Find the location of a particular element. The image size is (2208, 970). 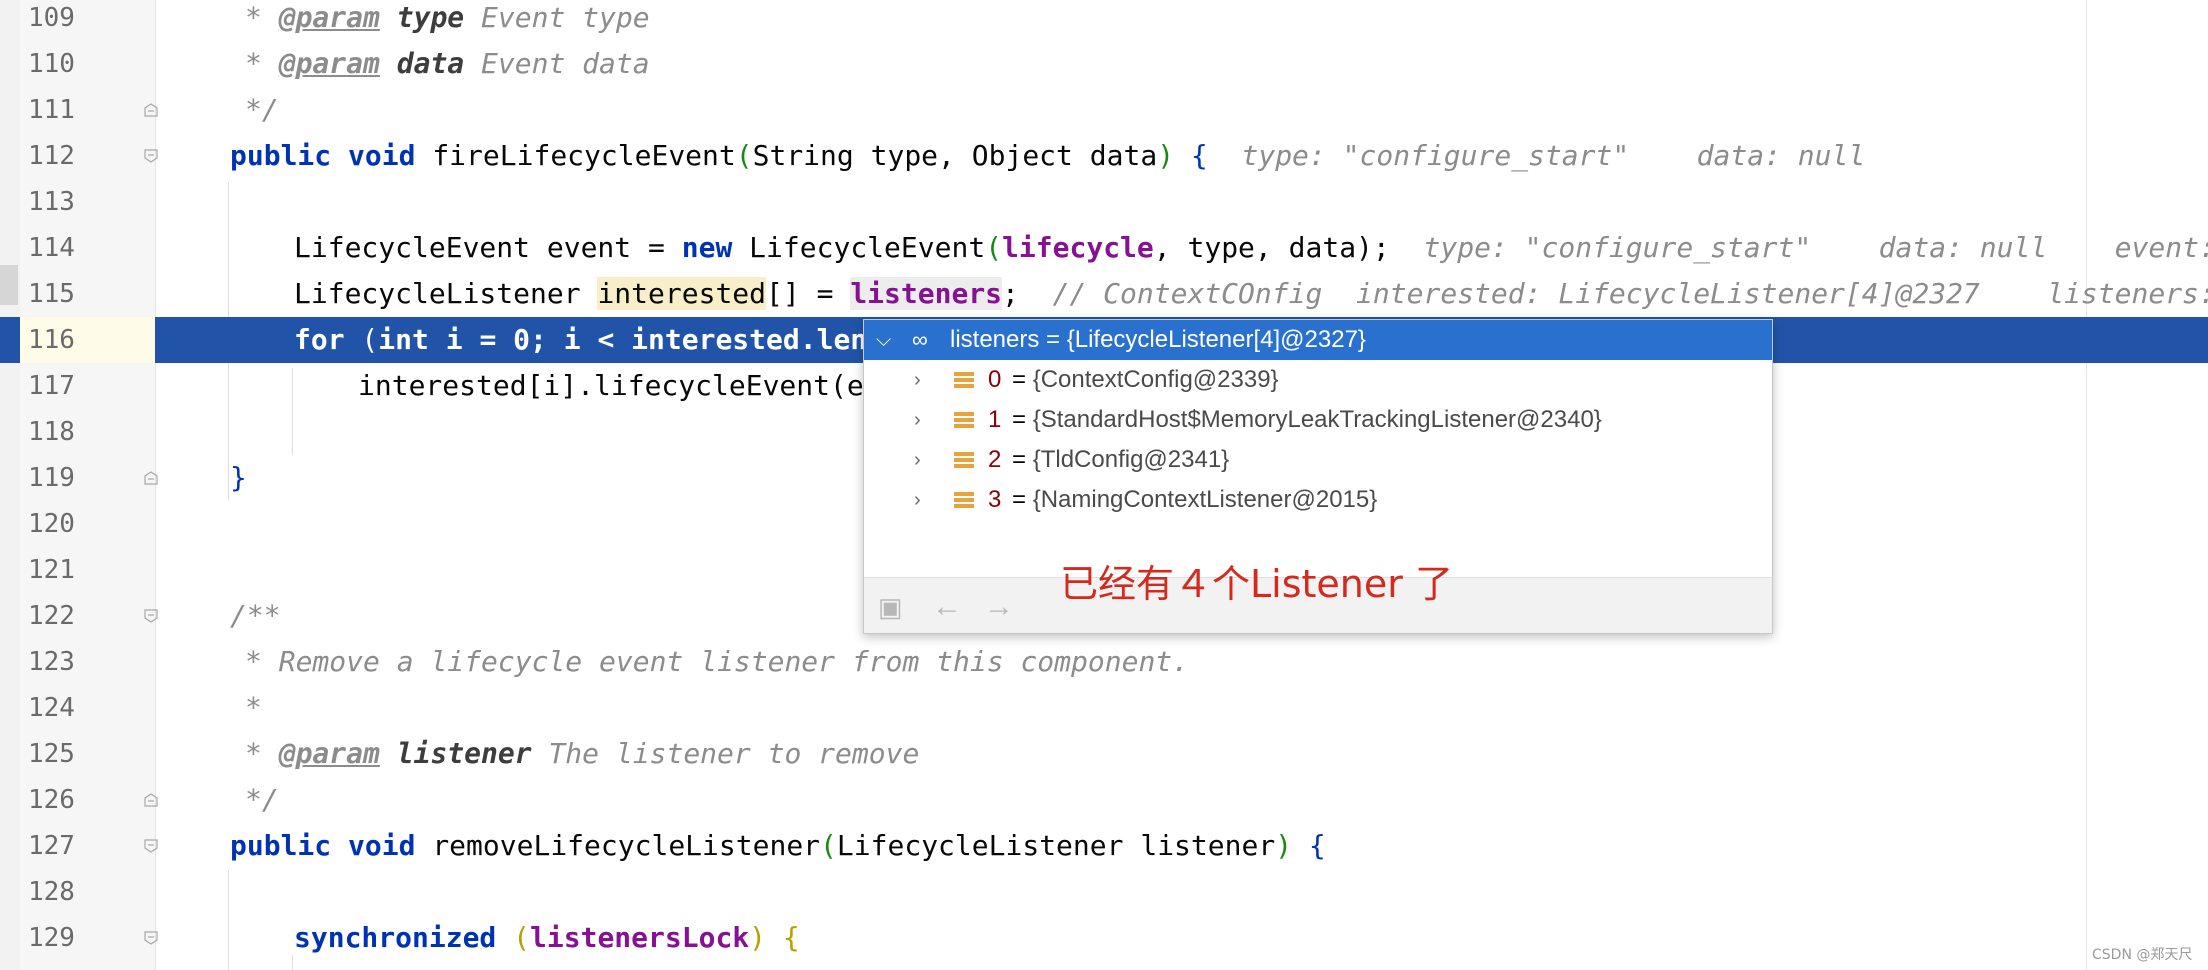

line-number: 124 is located at coordinates (51, 708).